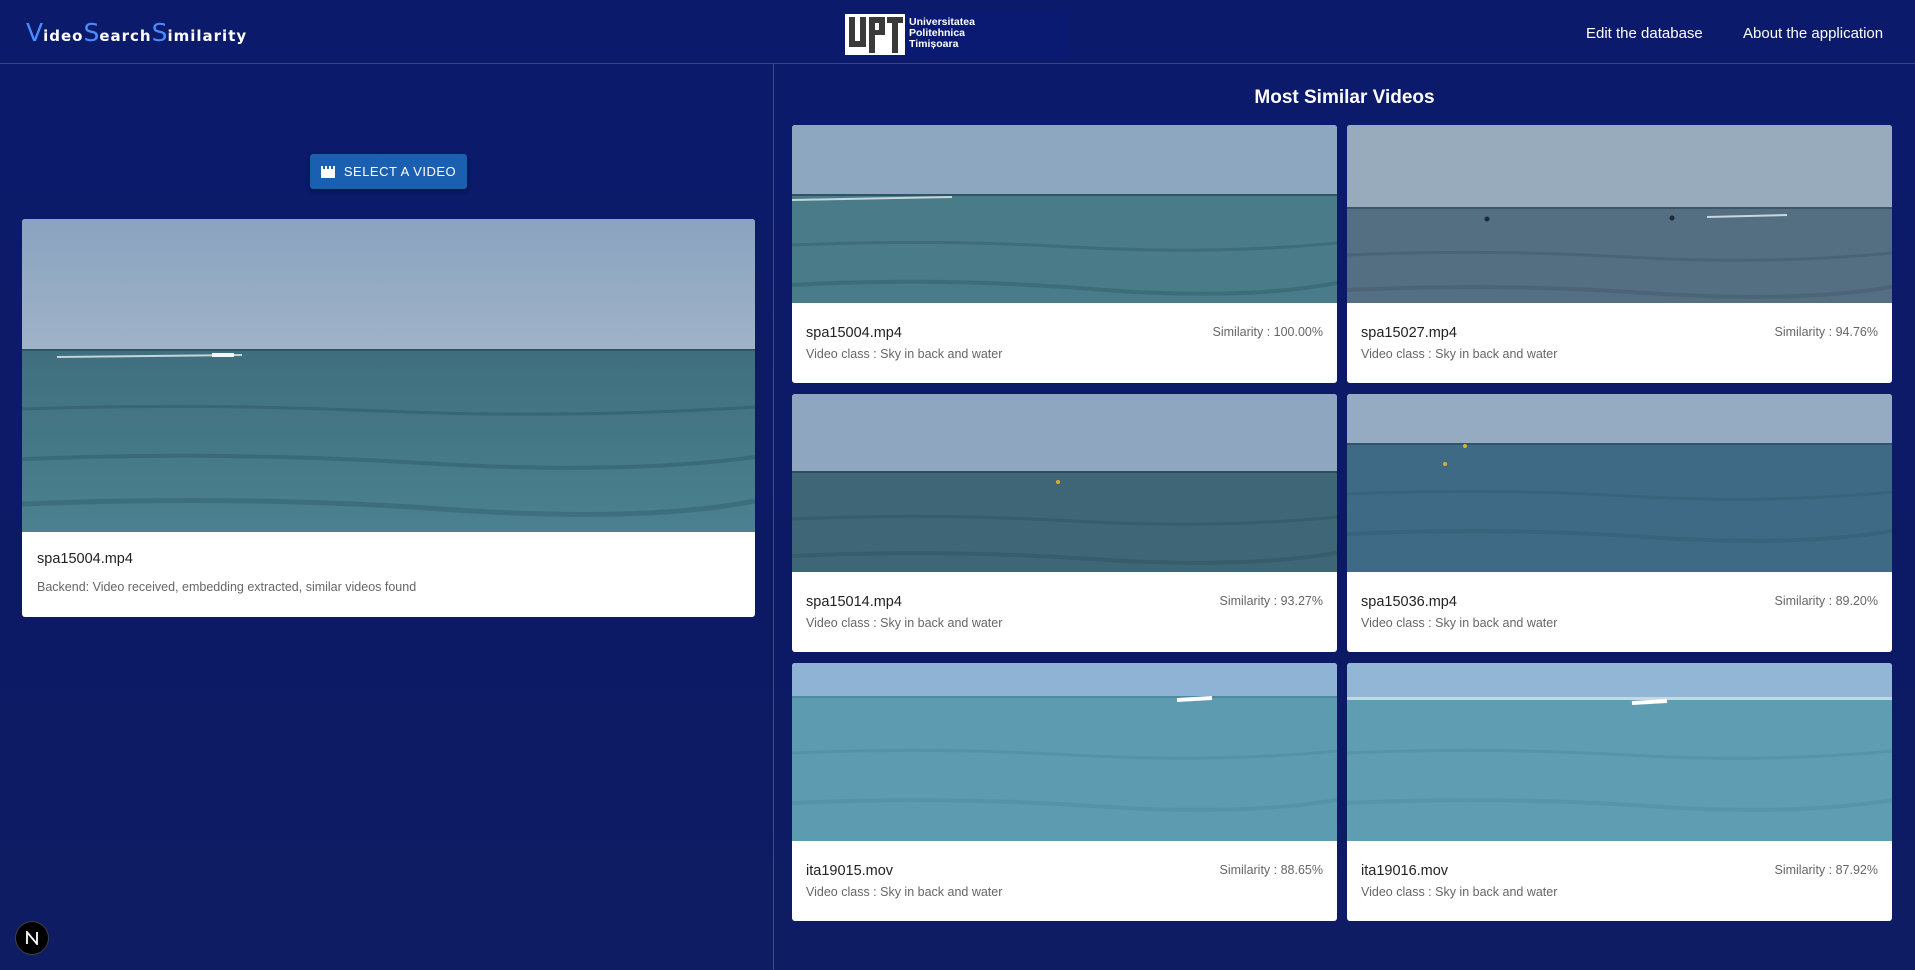 The width and height of the screenshot is (1915, 970). Describe the element at coordinates (875, 34) in the screenshot. I see `upt-logo-mark` at that location.